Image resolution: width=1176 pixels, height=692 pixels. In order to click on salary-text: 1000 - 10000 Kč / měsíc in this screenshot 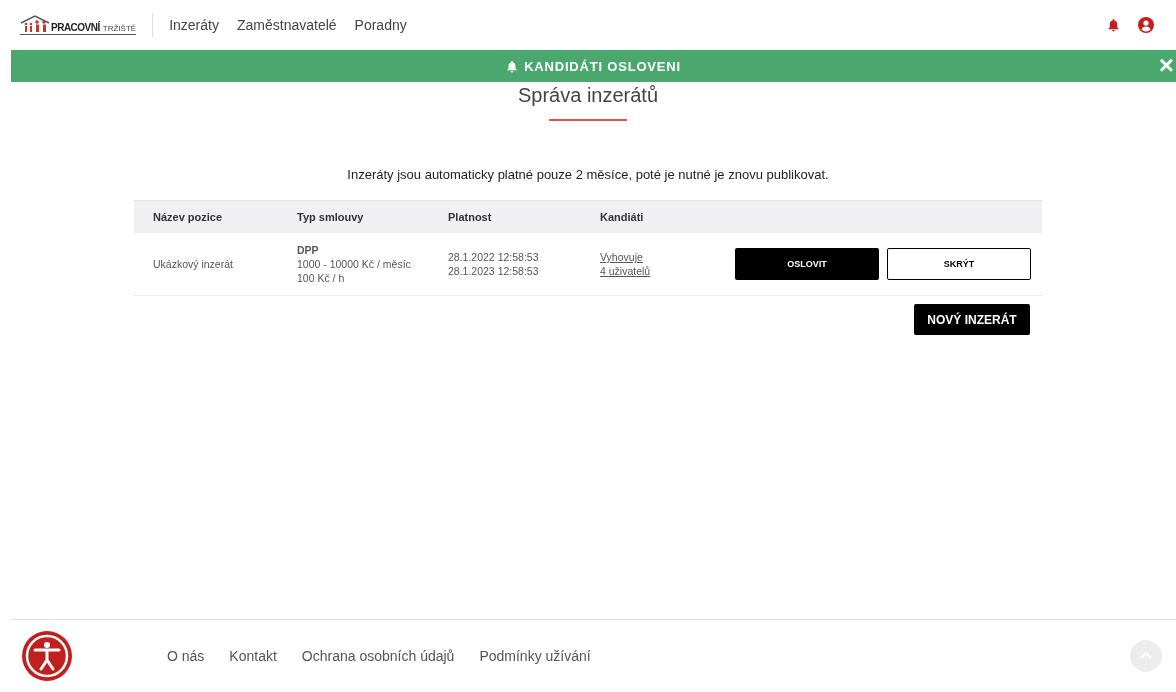, I will do `click(354, 264)`.